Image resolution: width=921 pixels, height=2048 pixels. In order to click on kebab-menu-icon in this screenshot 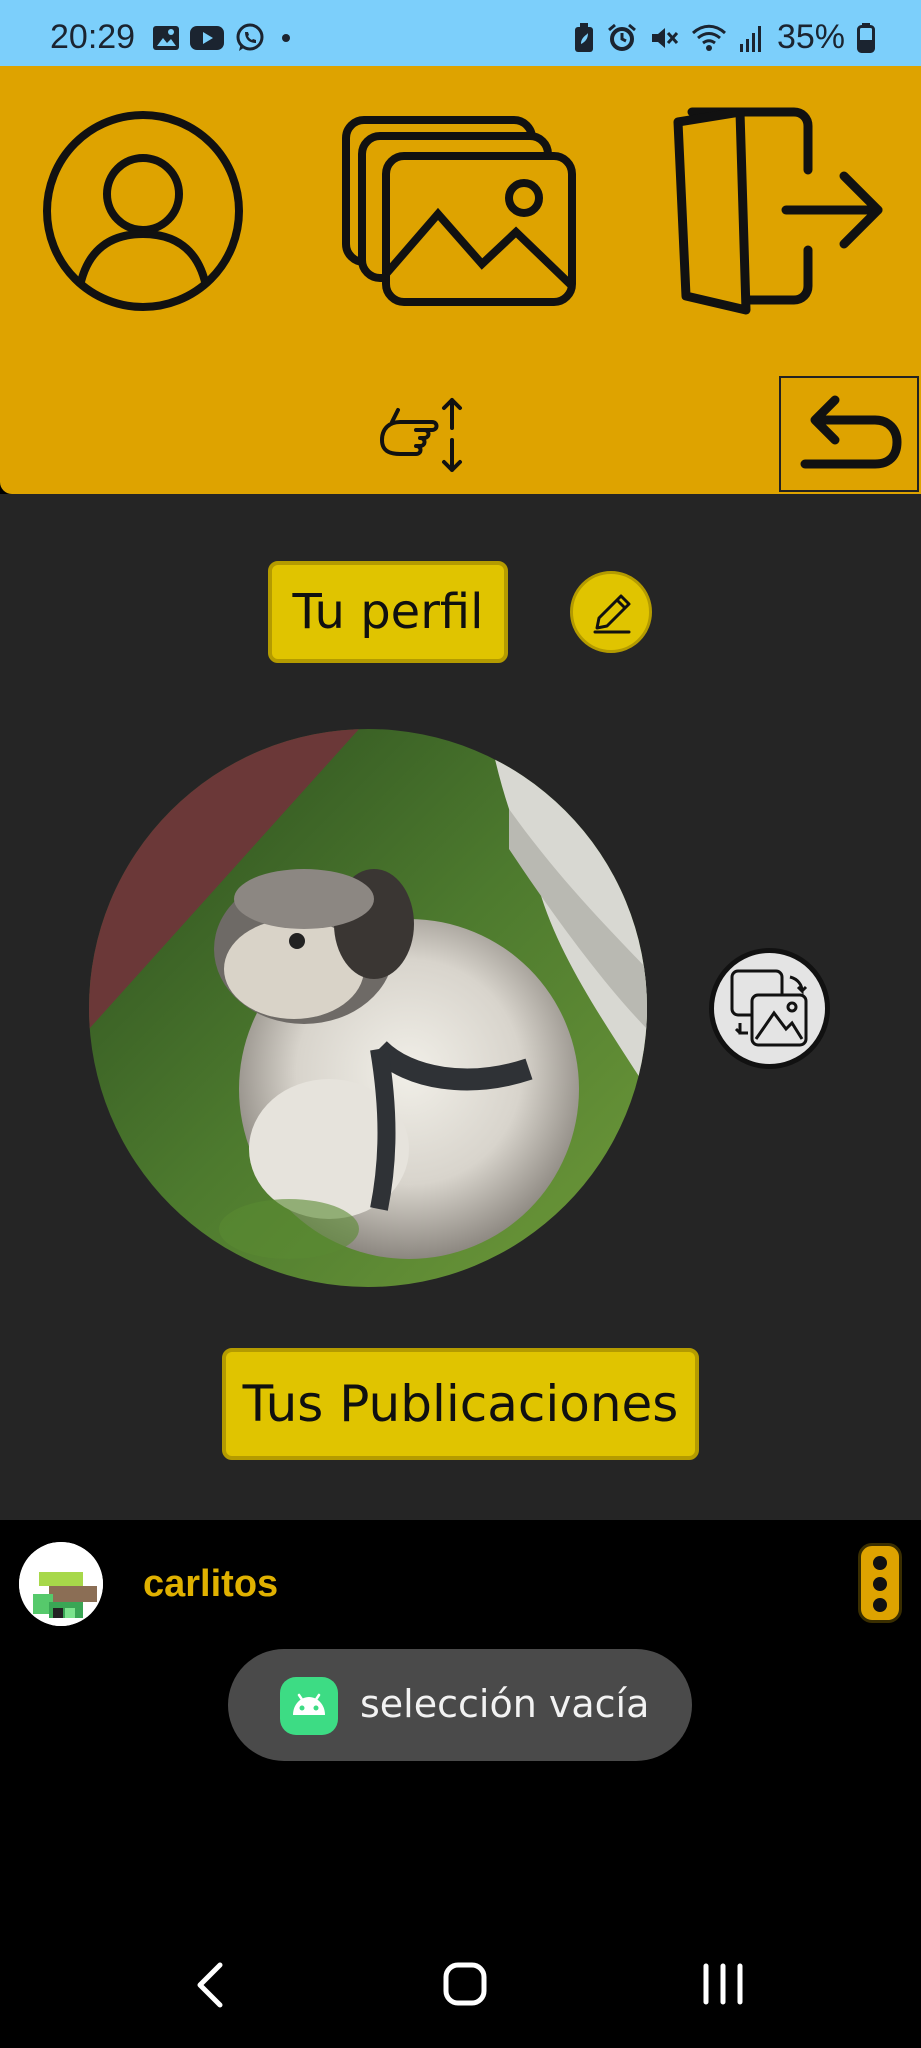, I will do `click(880, 1584)`.